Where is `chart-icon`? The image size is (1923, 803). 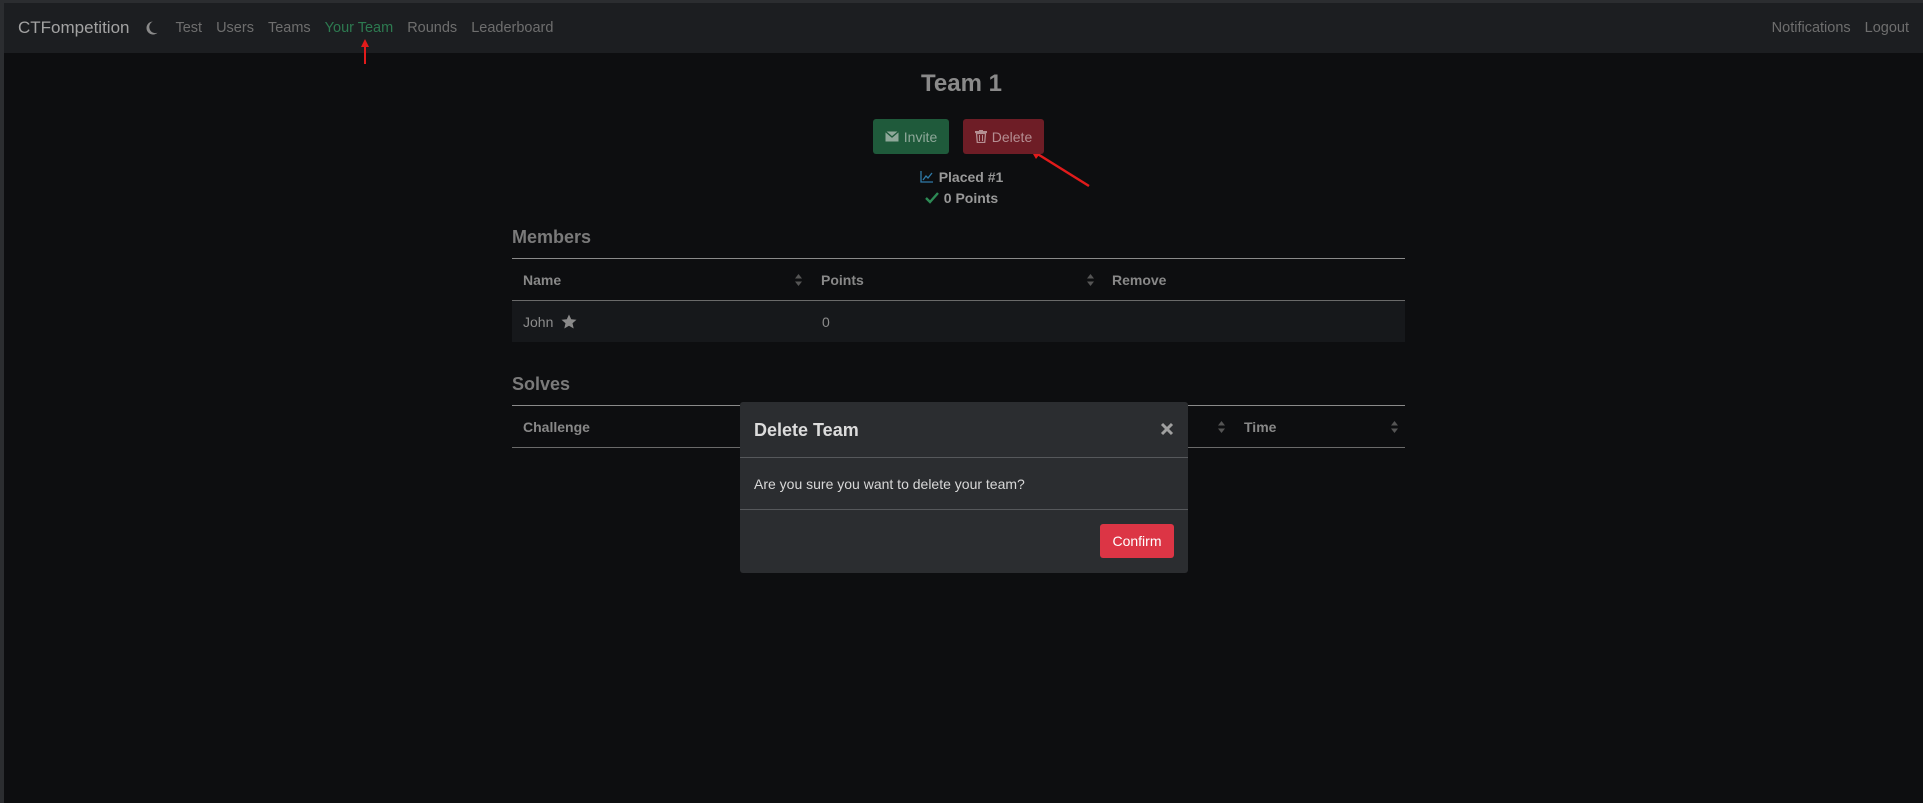
chart-icon is located at coordinates (926, 177).